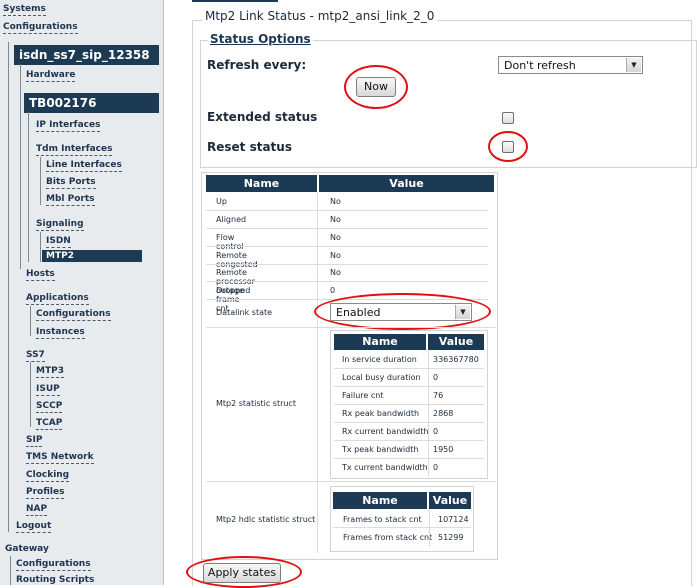 This screenshot has height=588, width=700. I want to click on nav-nap: NAP, so click(37, 510).